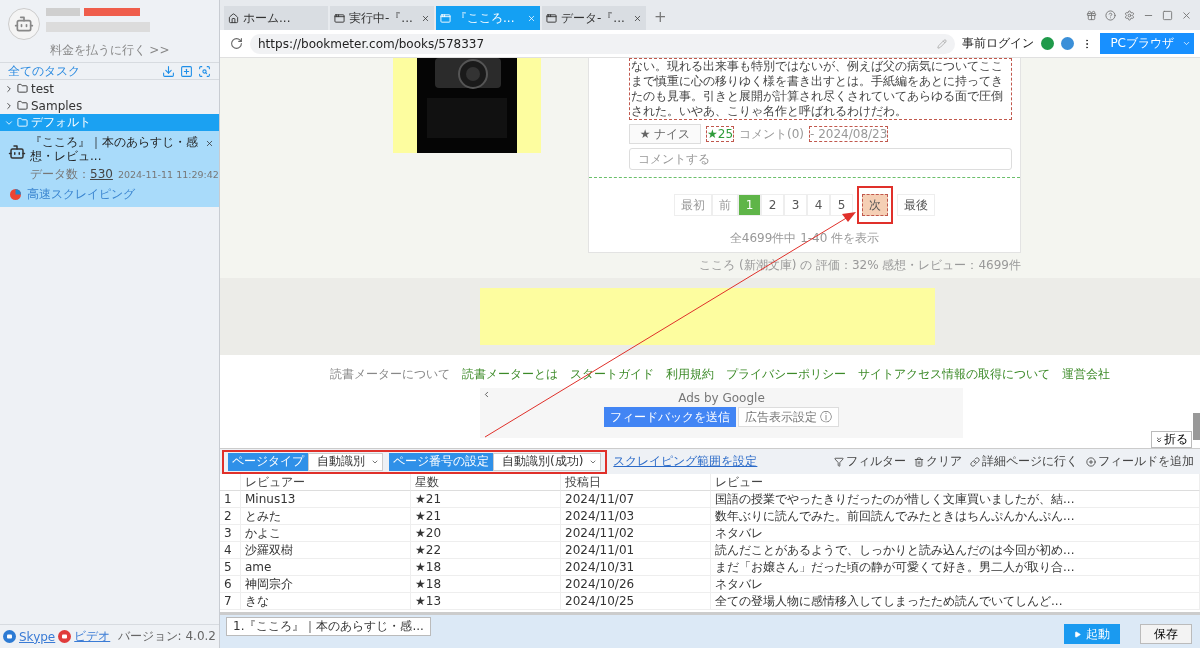 The width and height of the screenshot is (1200, 648). What do you see at coordinates (1171, 439) in the screenshot?
I see `fold-button: 折る` at bounding box center [1171, 439].